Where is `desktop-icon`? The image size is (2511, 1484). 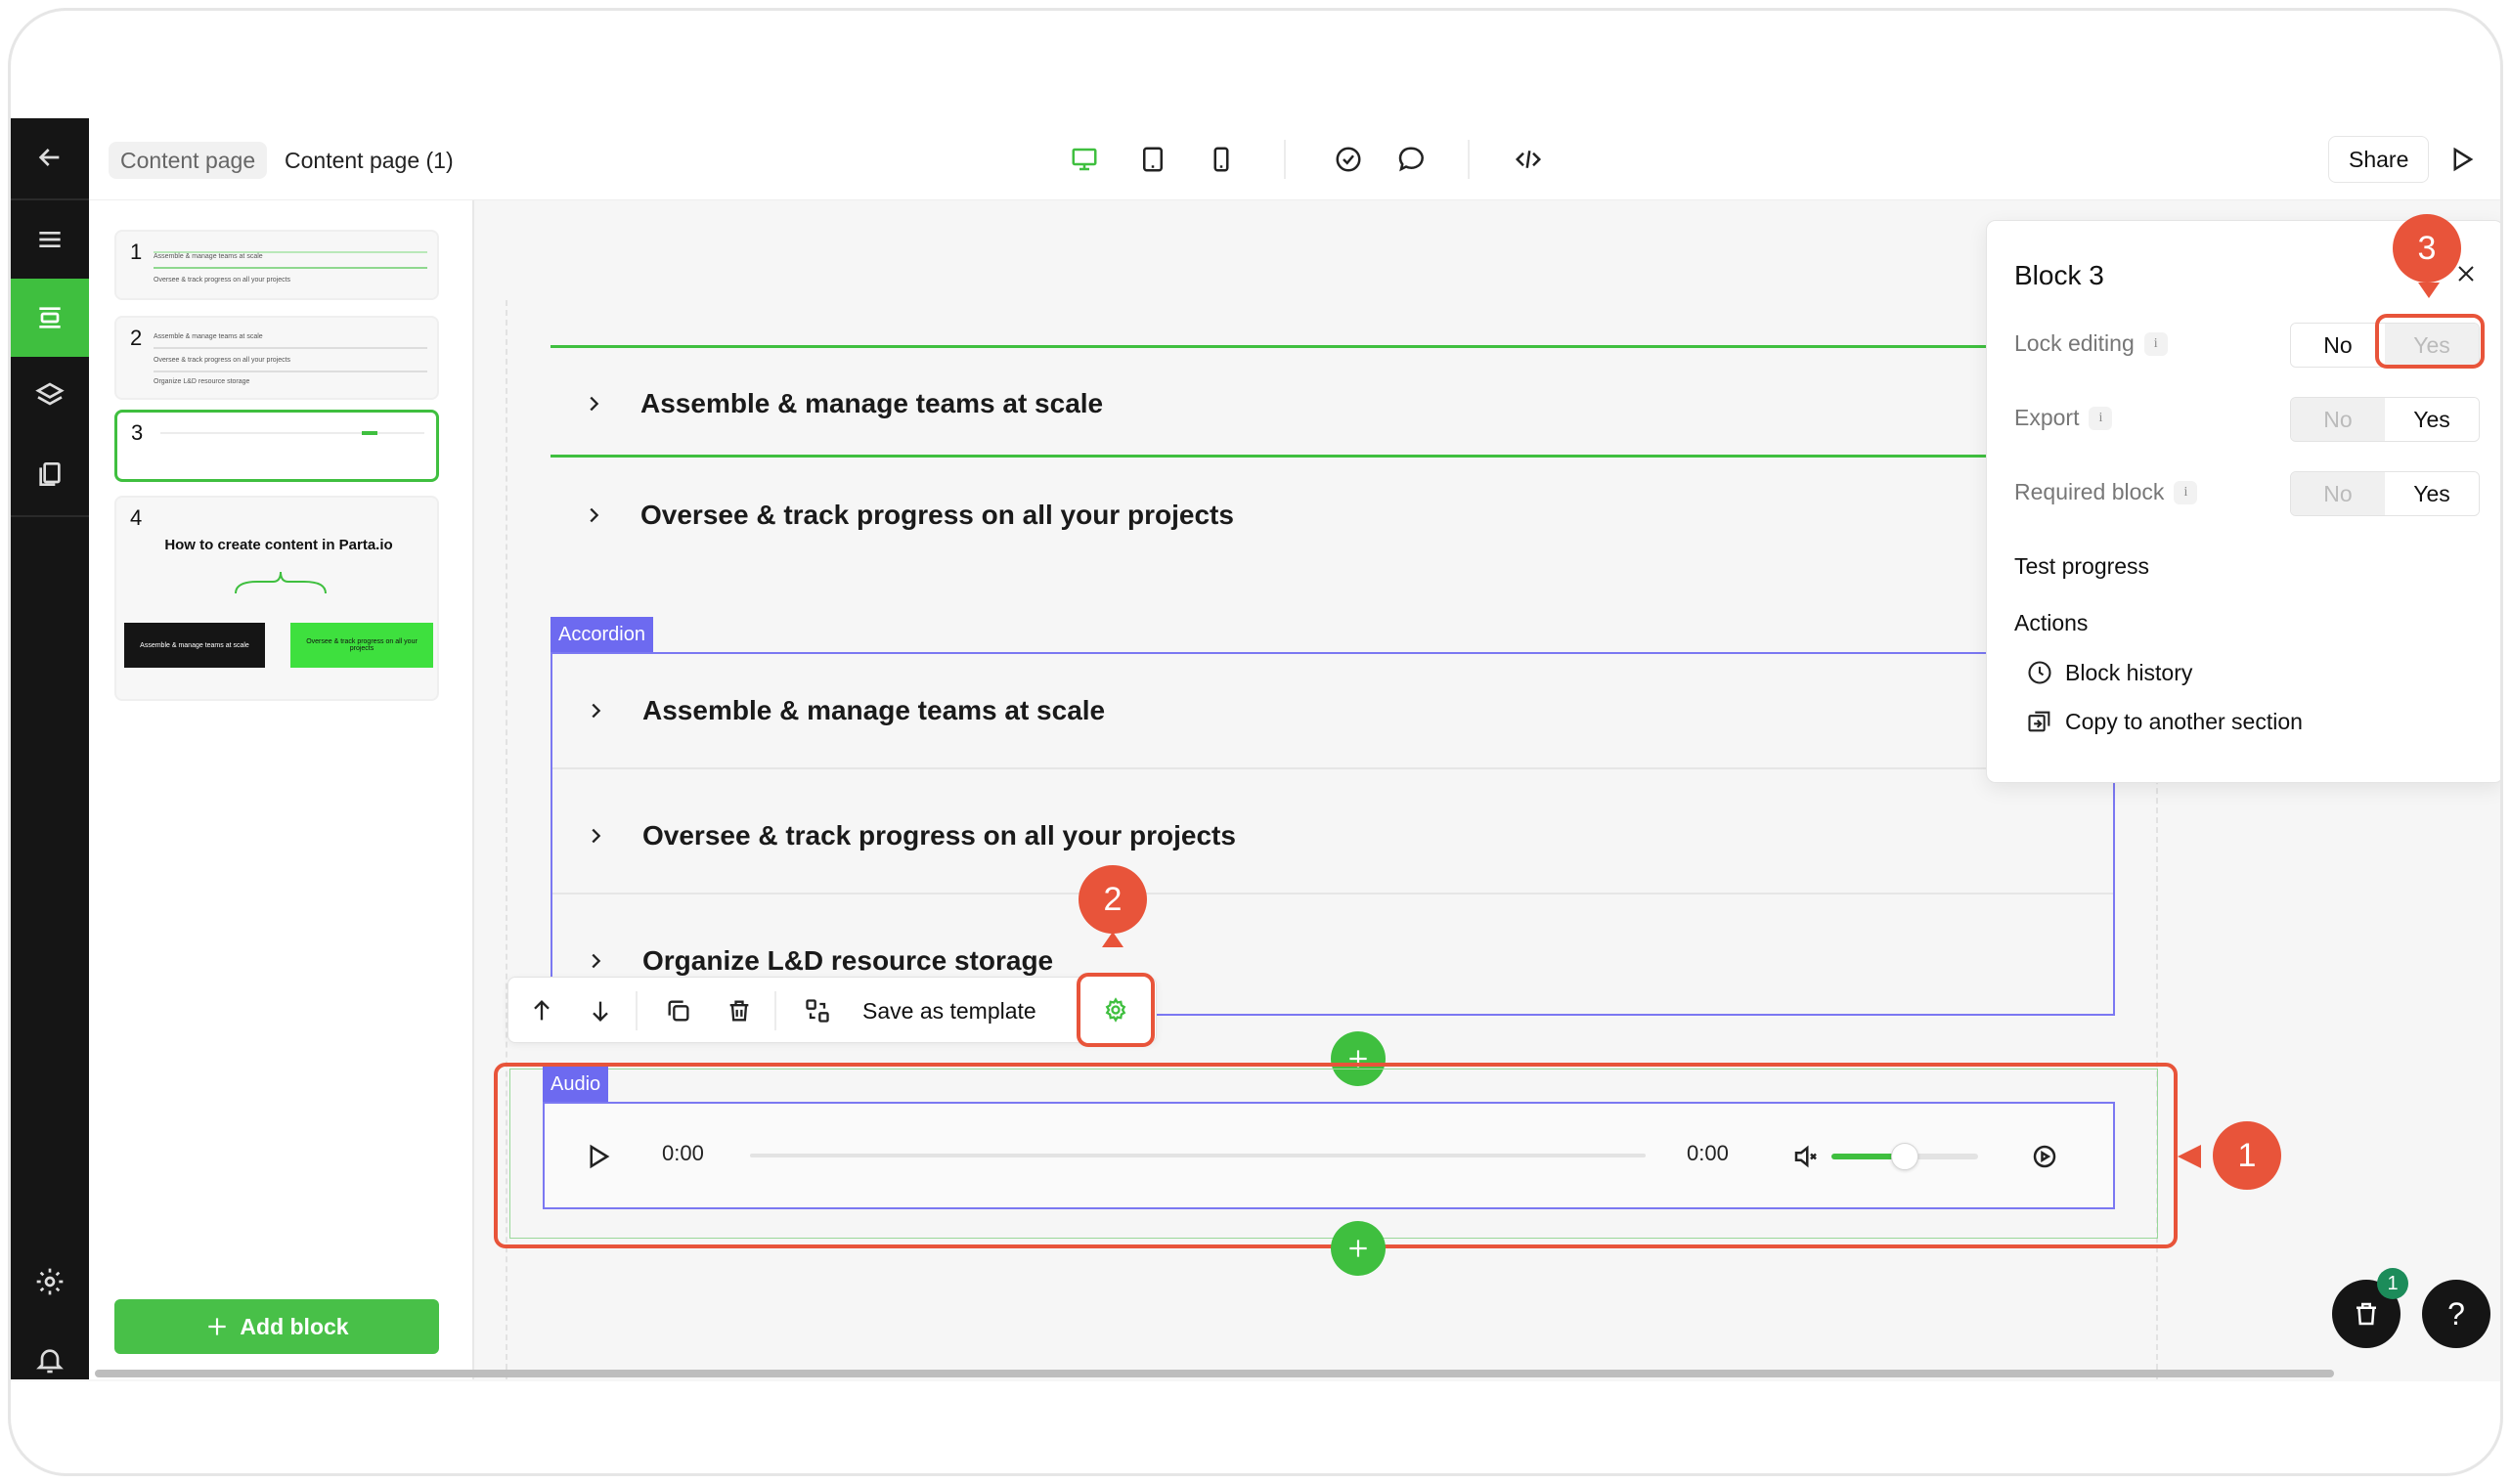
desktop-icon is located at coordinates (1085, 159).